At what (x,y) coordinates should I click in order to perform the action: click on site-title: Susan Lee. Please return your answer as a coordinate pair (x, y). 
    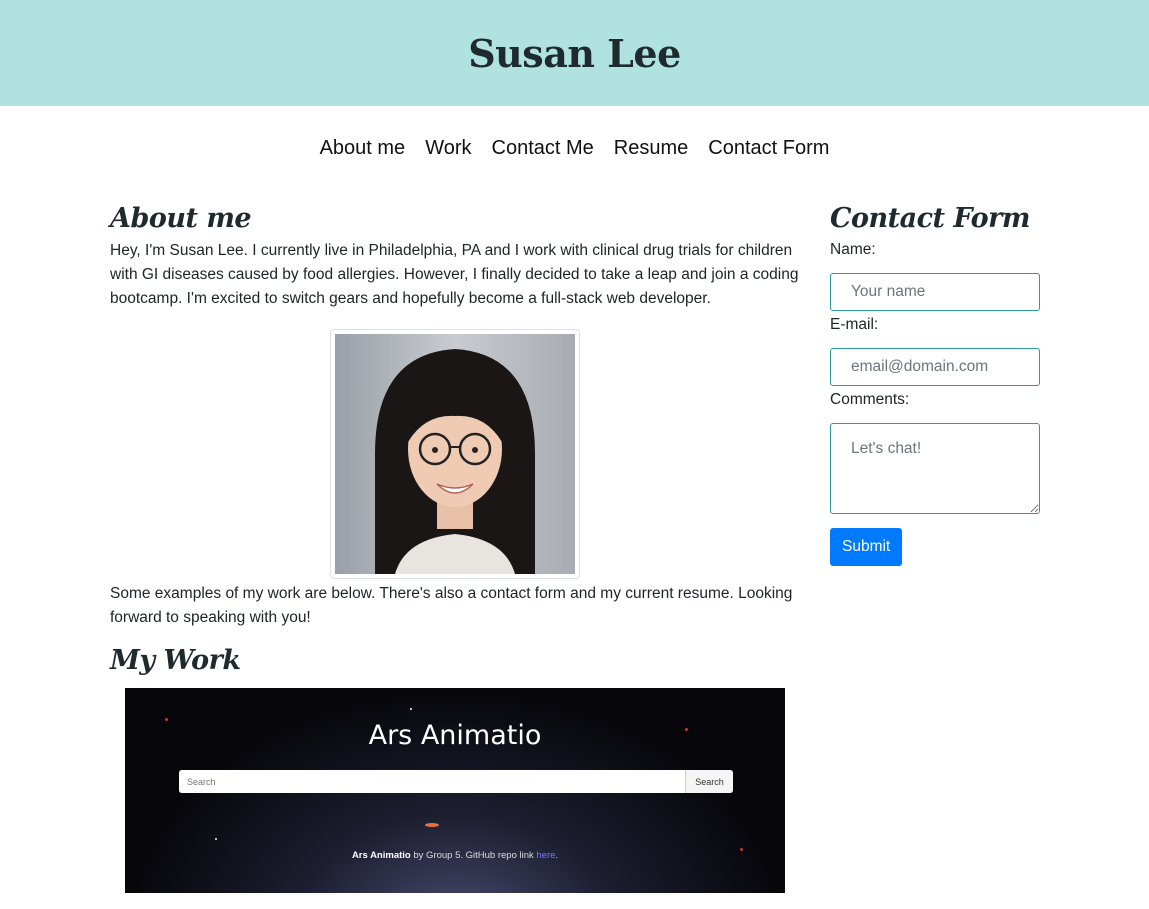
    Looking at the image, I should click on (574, 53).